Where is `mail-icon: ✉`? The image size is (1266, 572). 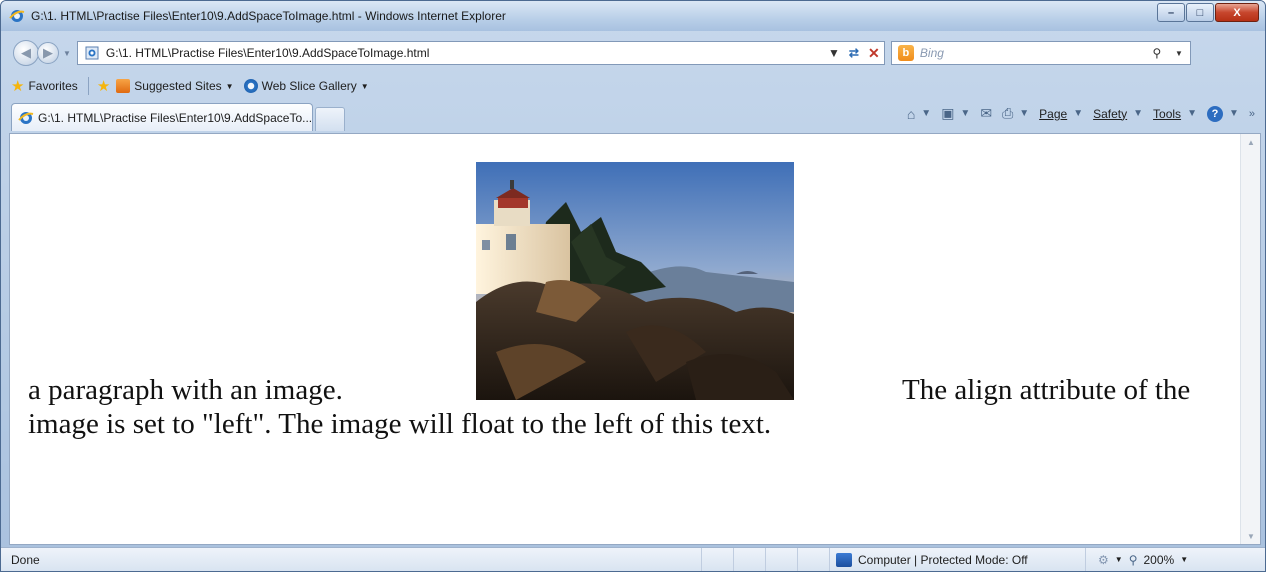
mail-icon: ✉ is located at coordinates (986, 113).